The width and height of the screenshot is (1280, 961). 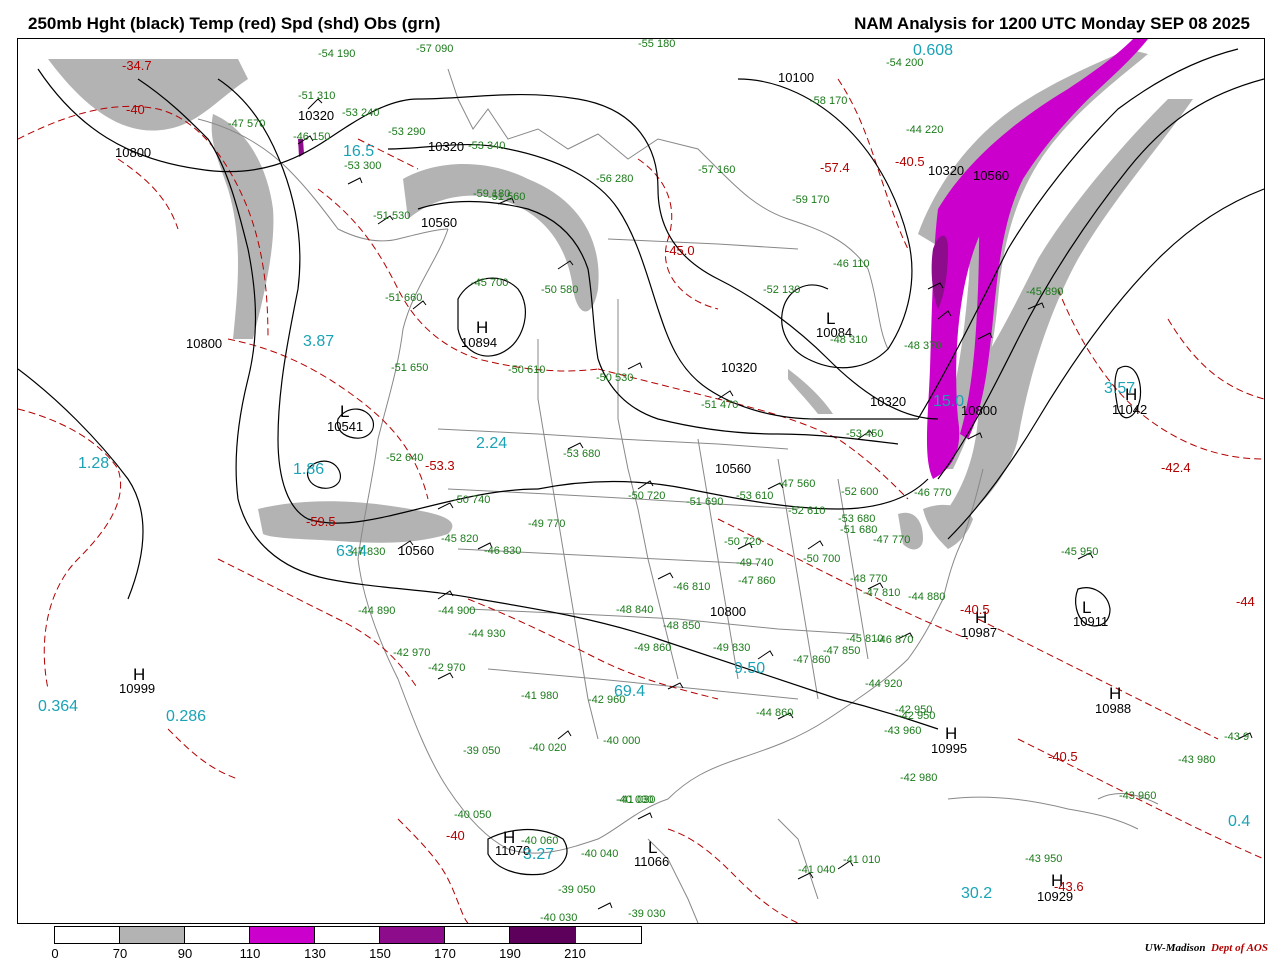 I want to click on station-obs: -57 090, so click(x=435, y=49).